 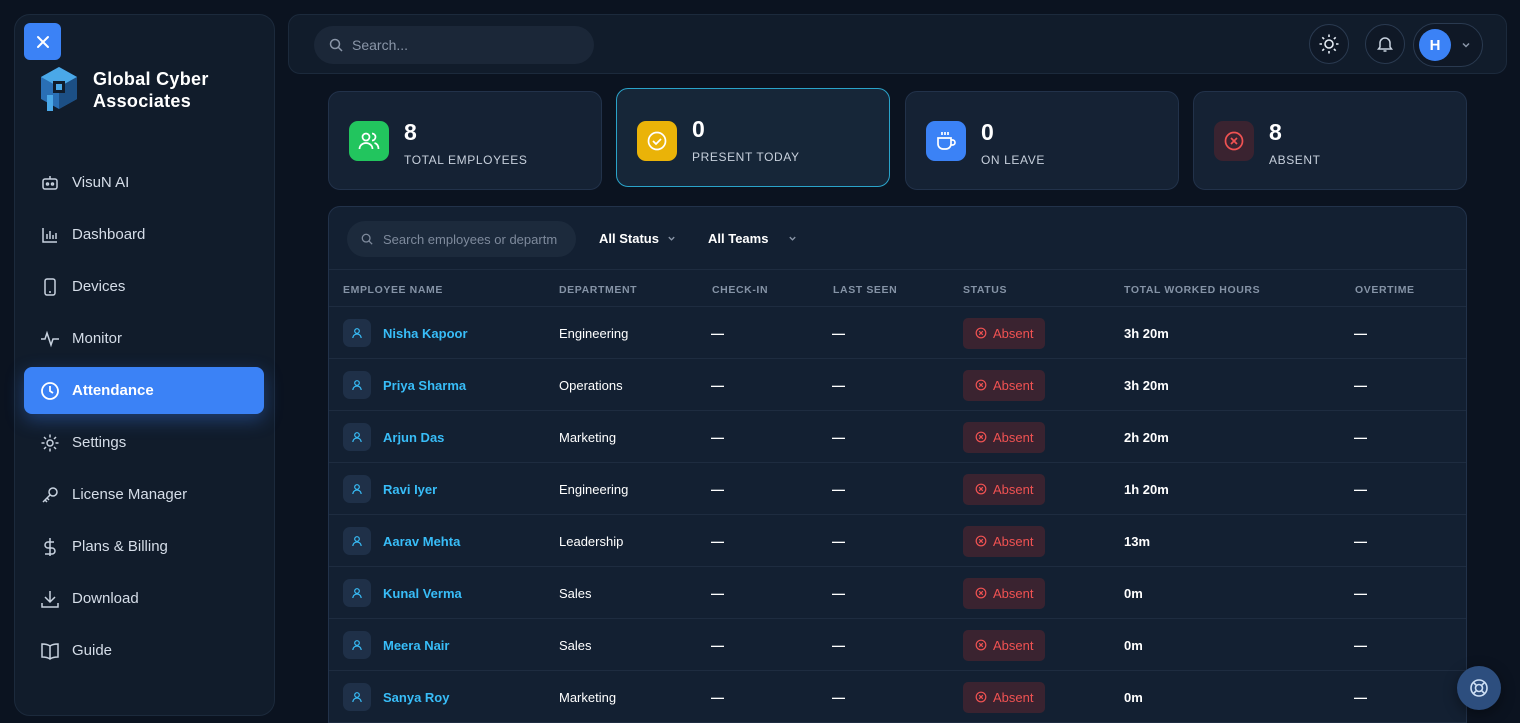 What do you see at coordinates (637, 238) in the screenshot?
I see `status-filter-select: All Status` at bounding box center [637, 238].